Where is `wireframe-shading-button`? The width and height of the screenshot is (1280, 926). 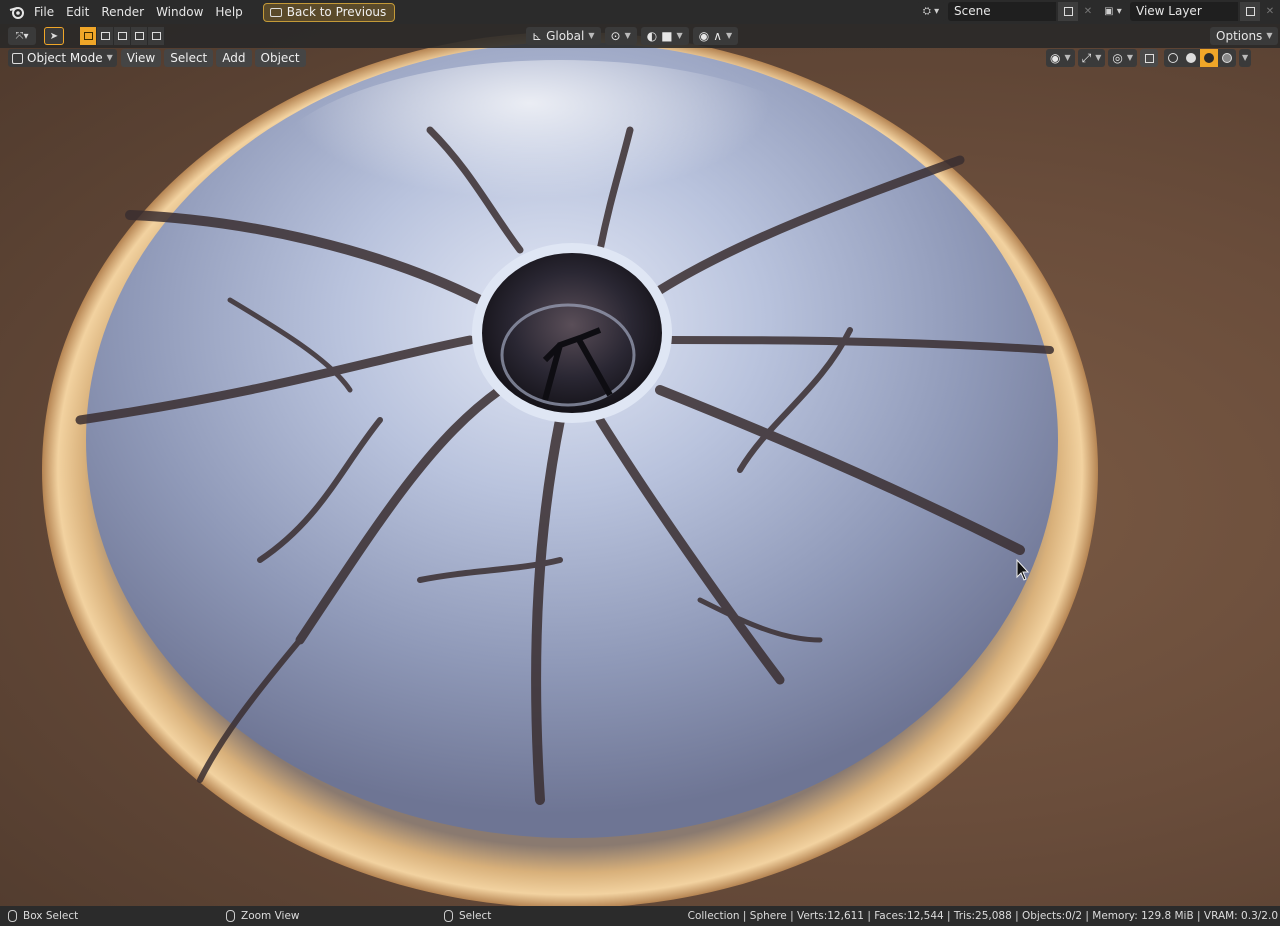
wireframe-shading-button is located at coordinates (1173, 58).